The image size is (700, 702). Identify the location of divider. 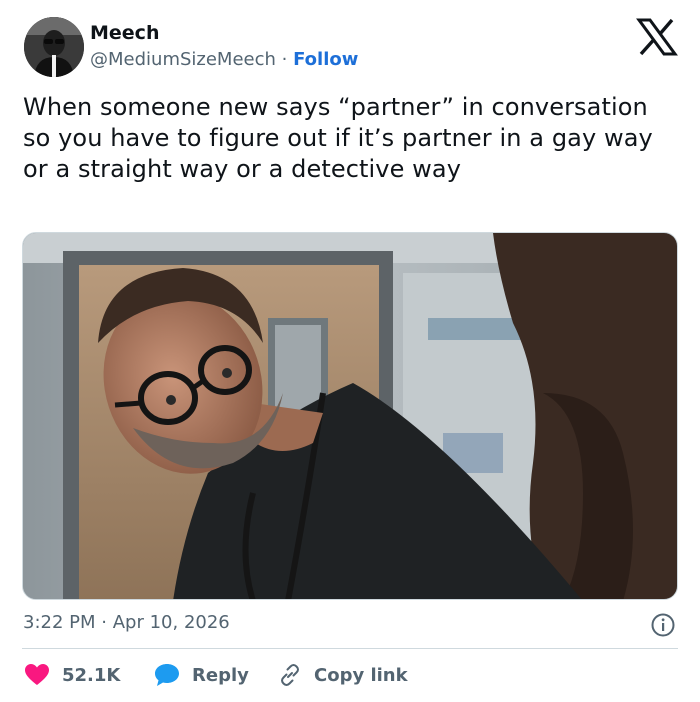
(350, 648).